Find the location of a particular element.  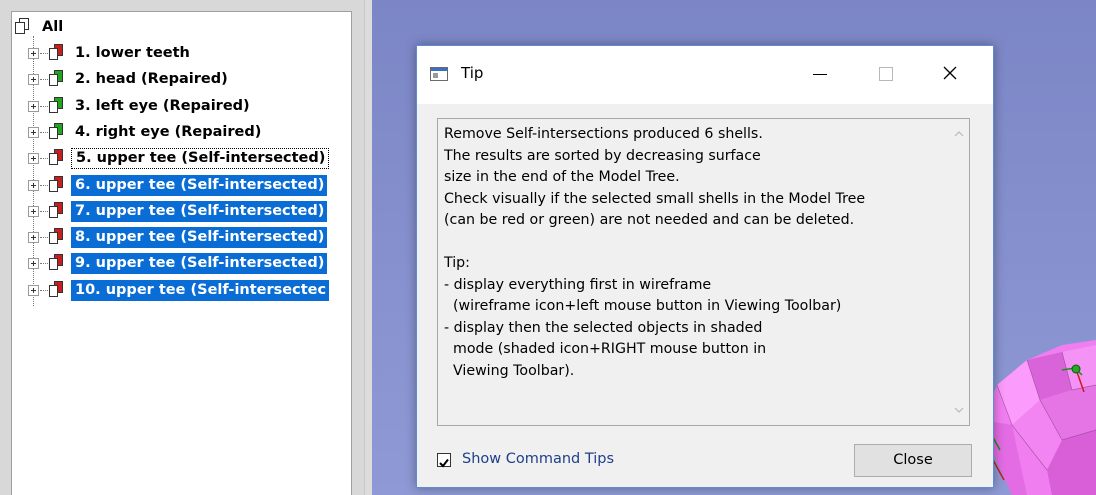

checkmark-icon is located at coordinates (444, 463).